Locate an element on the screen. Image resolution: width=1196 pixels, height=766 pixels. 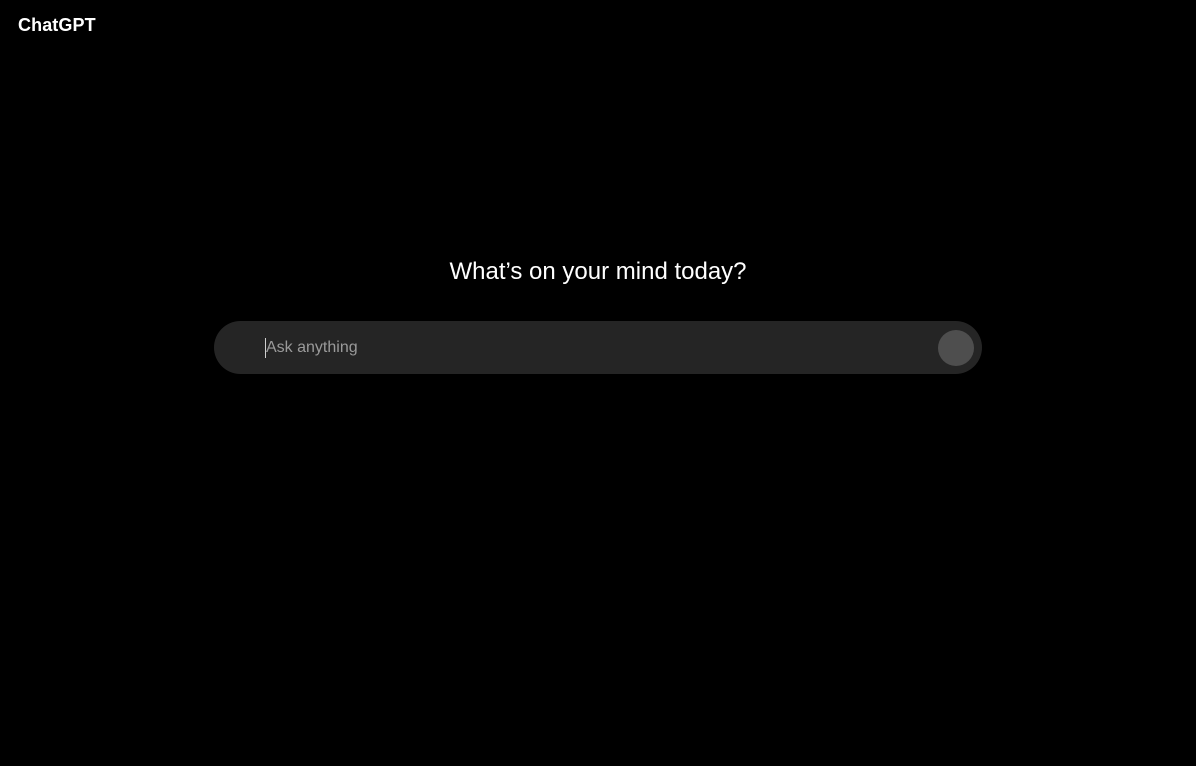
app-title: ChatGPT is located at coordinates (57, 25).